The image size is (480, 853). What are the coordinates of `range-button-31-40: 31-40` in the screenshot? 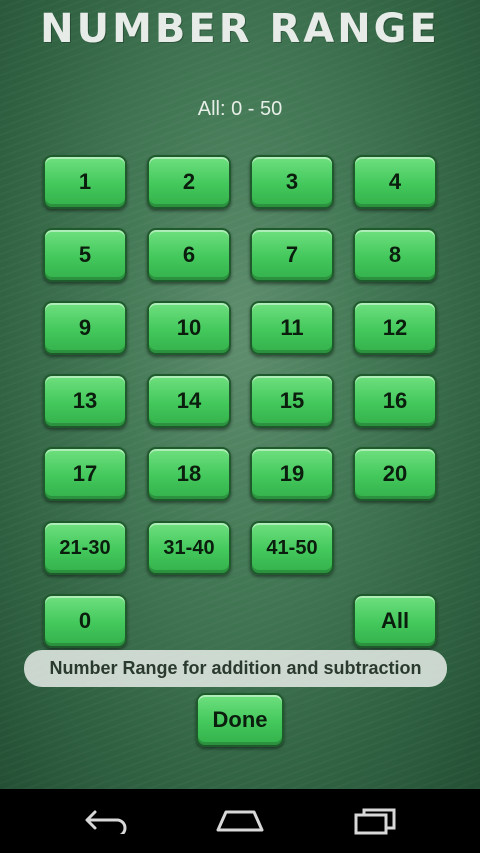 It's located at (189, 548).